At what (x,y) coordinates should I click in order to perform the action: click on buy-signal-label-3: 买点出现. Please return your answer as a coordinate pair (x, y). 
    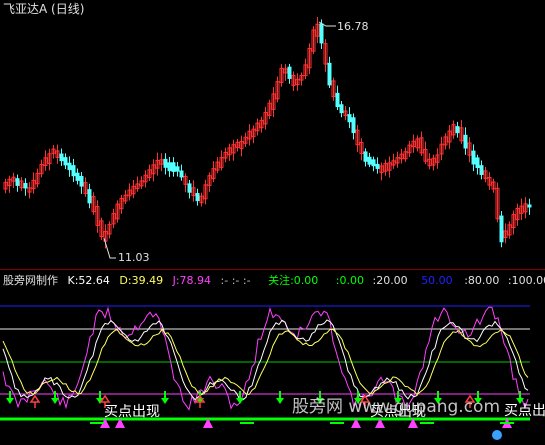
    Looking at the image, I should click on (524, 411).